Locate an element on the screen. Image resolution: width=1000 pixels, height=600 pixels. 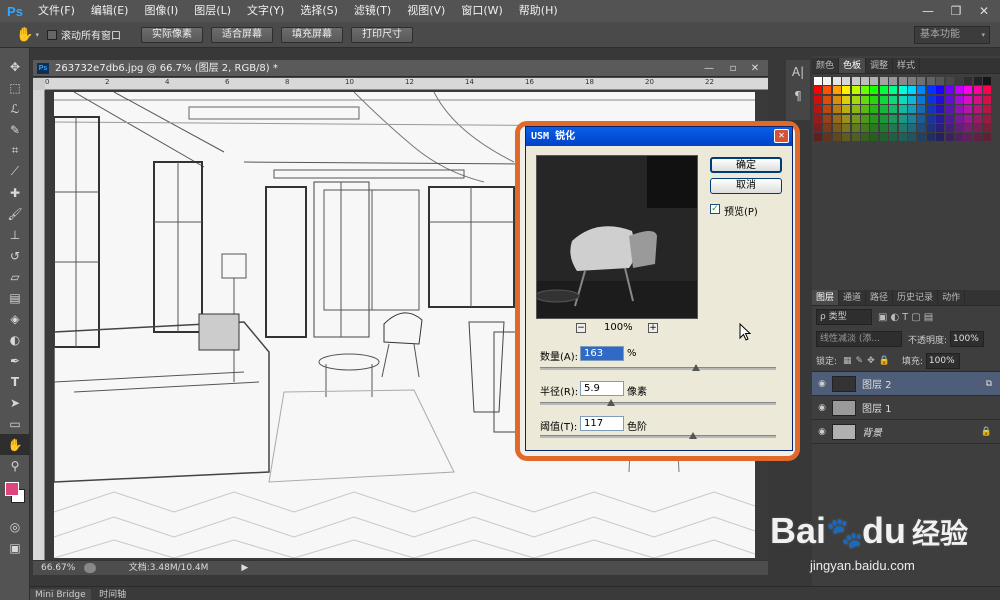
move-tool-icon: ✥ is located at coordinates (15, 66).